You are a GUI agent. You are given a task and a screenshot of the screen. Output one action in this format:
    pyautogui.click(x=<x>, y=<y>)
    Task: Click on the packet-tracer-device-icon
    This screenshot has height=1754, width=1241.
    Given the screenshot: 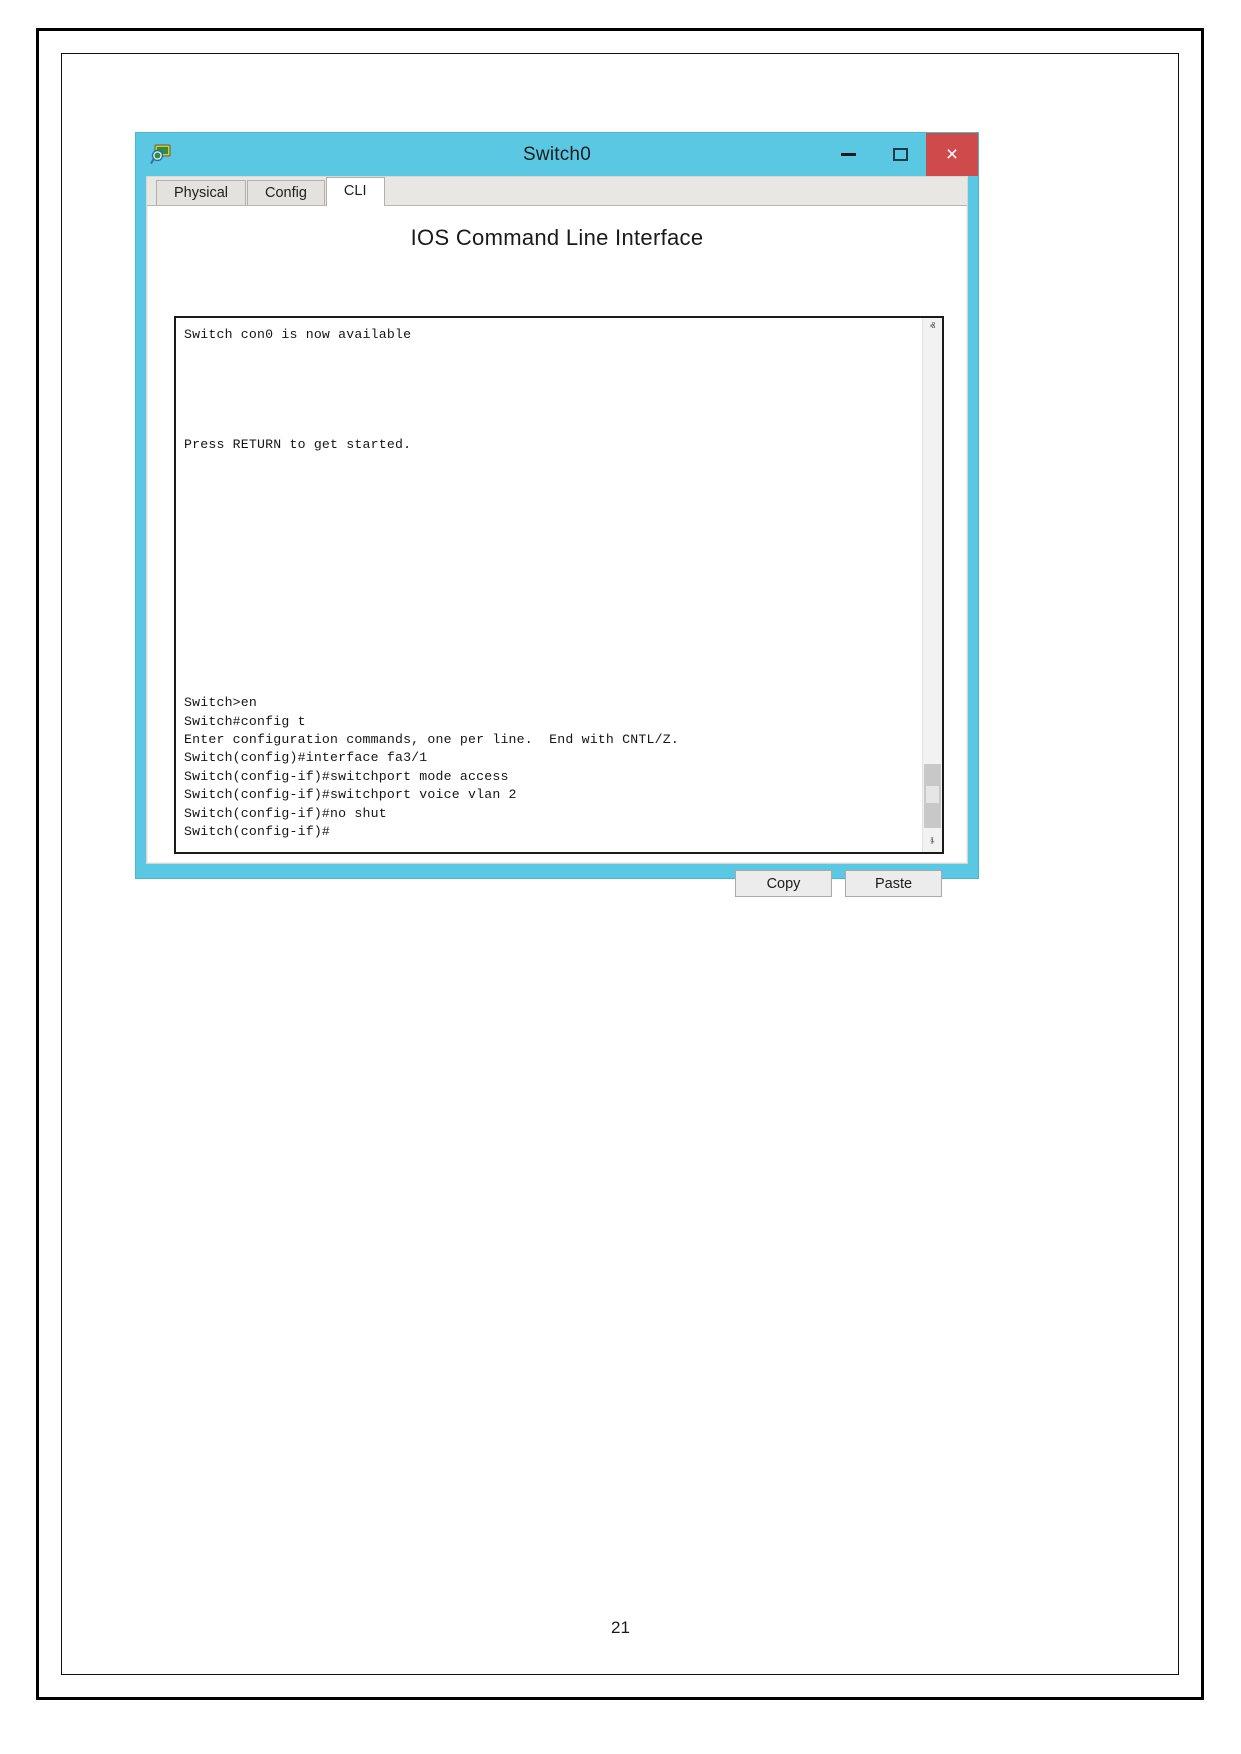 What is the action you would take?
    pyautogui.click(x=161, y=154)
    